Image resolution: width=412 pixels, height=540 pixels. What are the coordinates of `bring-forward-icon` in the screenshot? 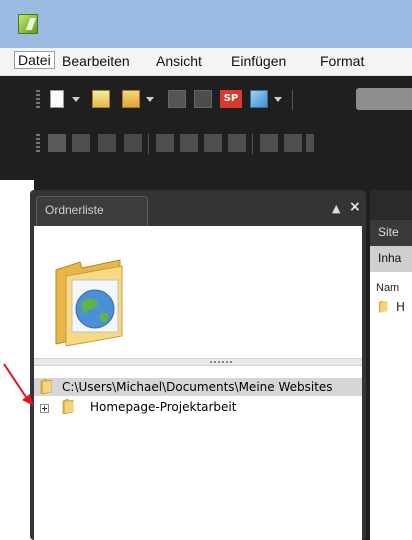 It's located at (107, 143).